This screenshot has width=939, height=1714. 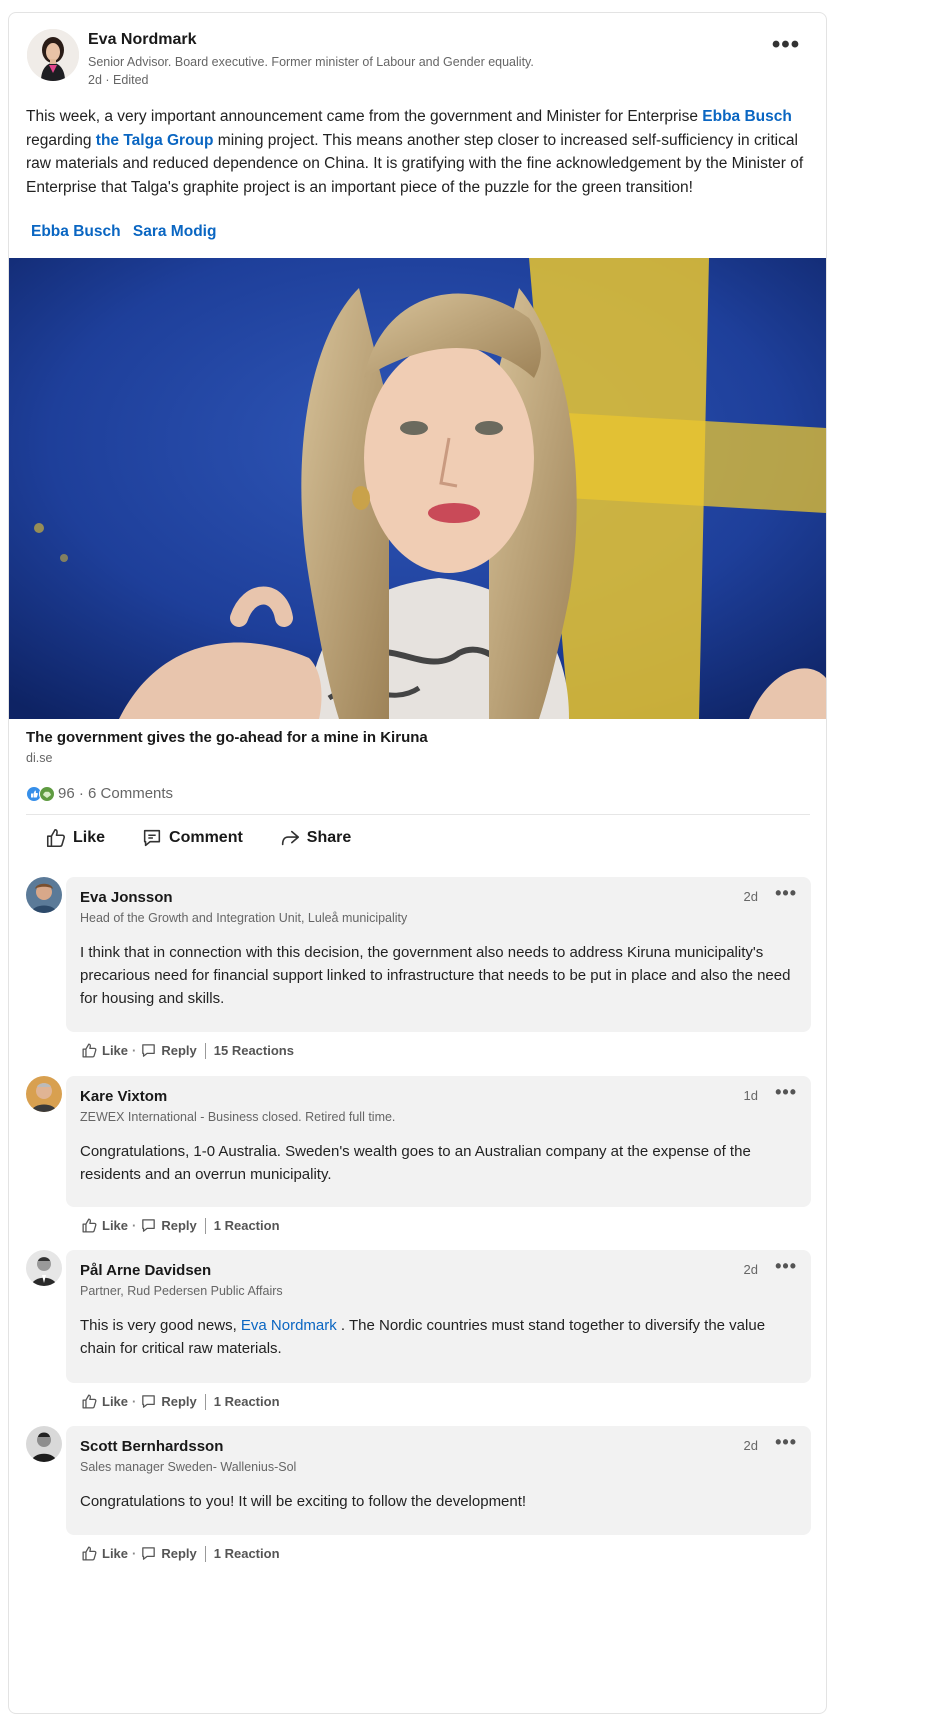 I want to click on post-meta: 2d · Edited, so click(x=118, y=80).